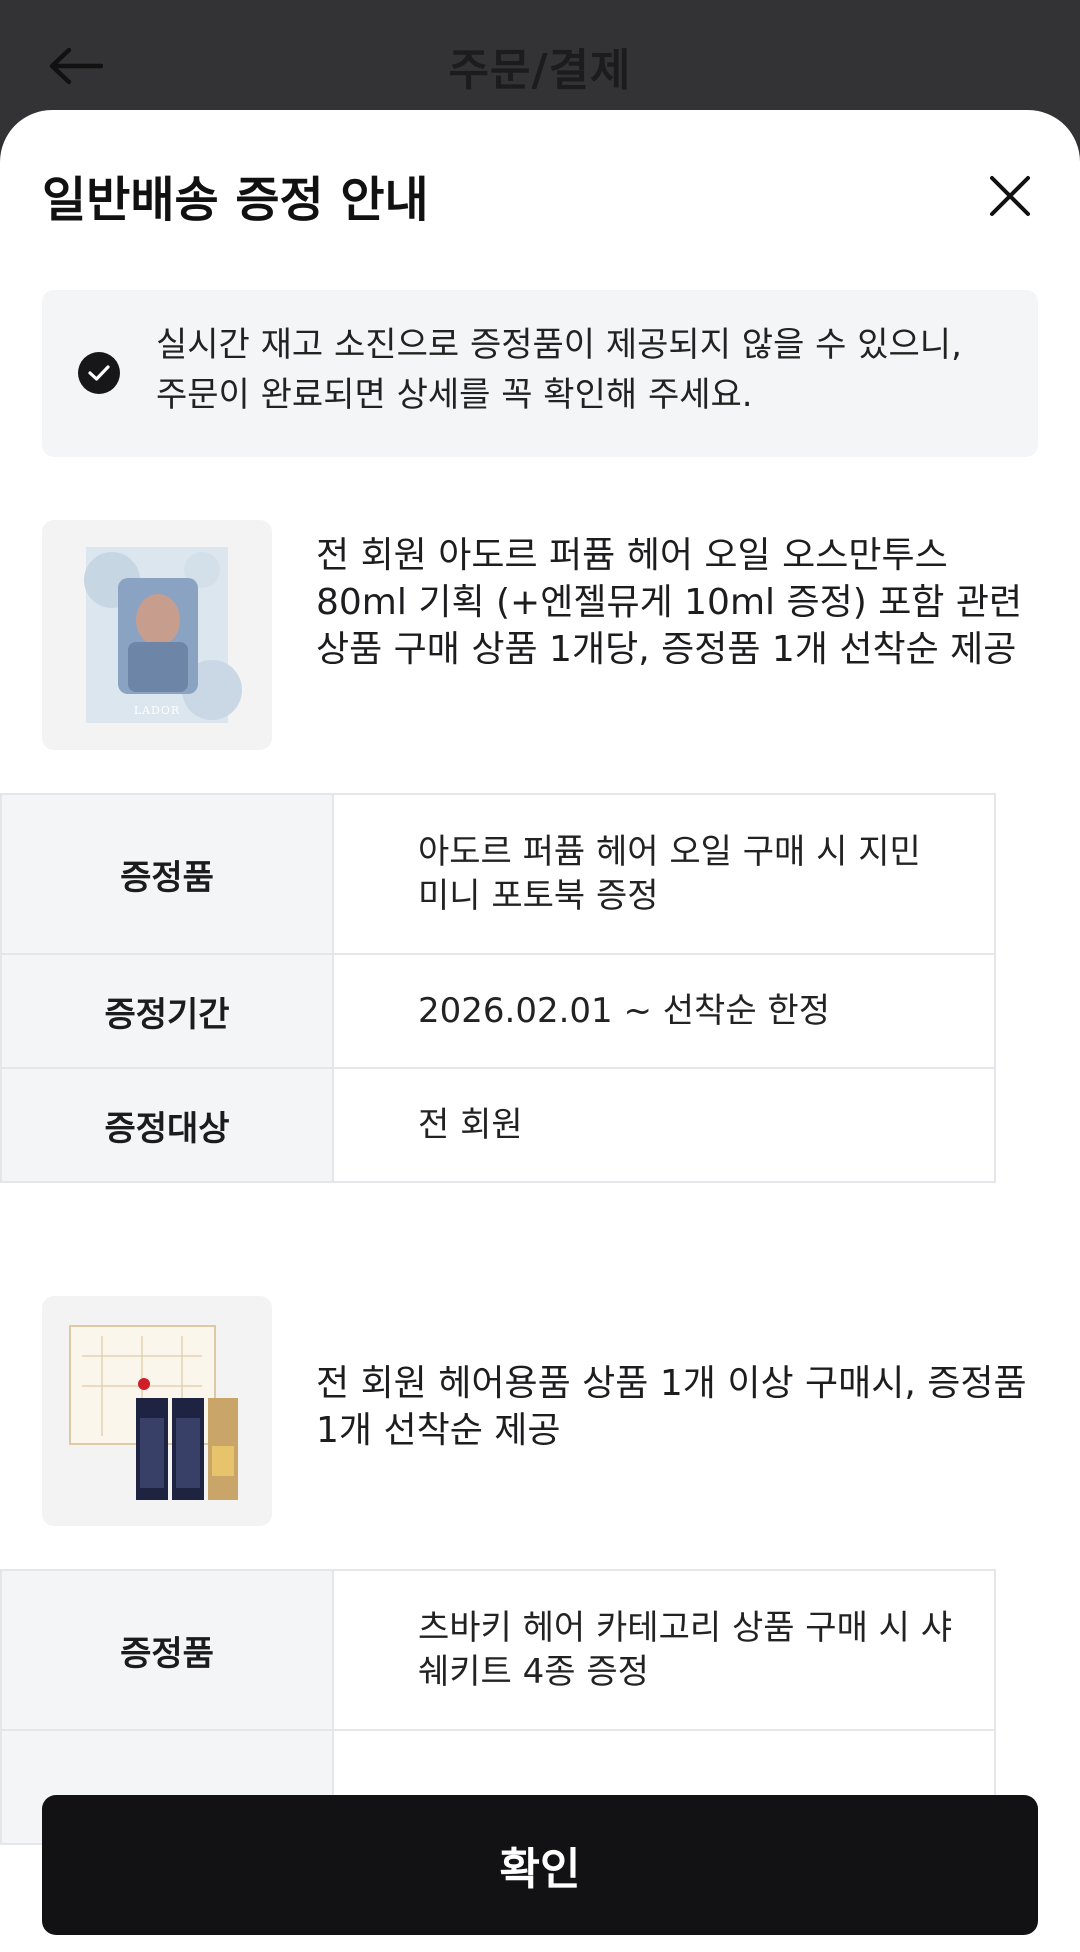 Image resolution: width=1080 pixels, height=1952 pixels. Describe the element at coordinates (157, 1411) in the screenshot. I see `gift-thumbnail` at that location.